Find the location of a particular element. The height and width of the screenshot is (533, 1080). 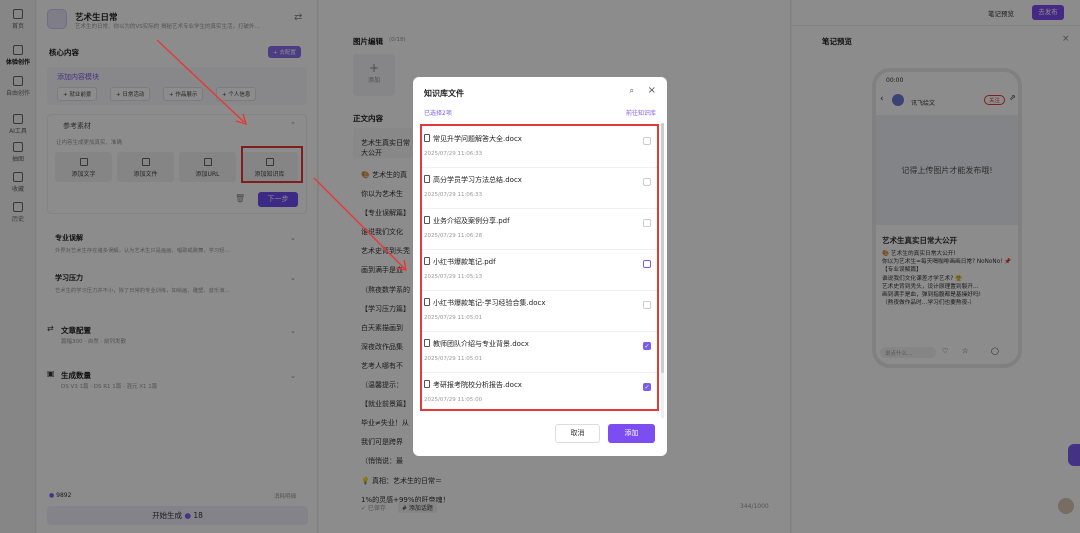

modal-title: 知识库文件 is located at coordinates (444, 93).